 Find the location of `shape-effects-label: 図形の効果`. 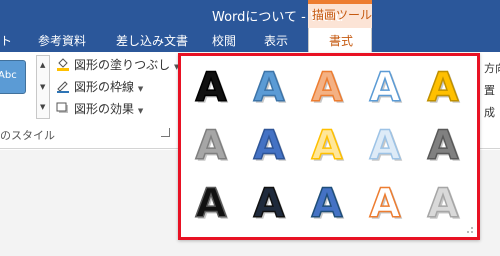

shape-effects-label: 図形の効果 is located at coordinates (104, 109).